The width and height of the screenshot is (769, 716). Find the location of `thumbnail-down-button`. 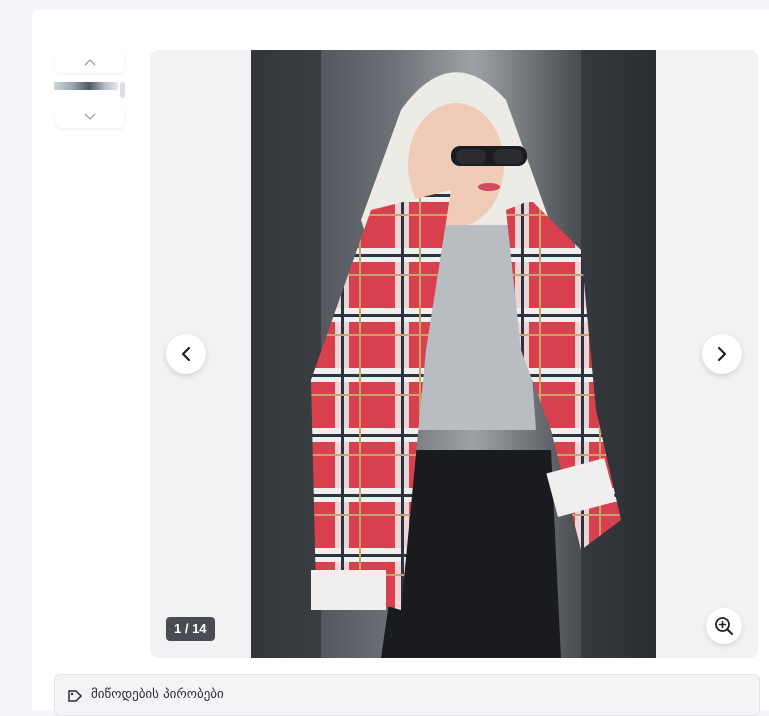

thumbnail-down-button is located at coordinates (90, 117).